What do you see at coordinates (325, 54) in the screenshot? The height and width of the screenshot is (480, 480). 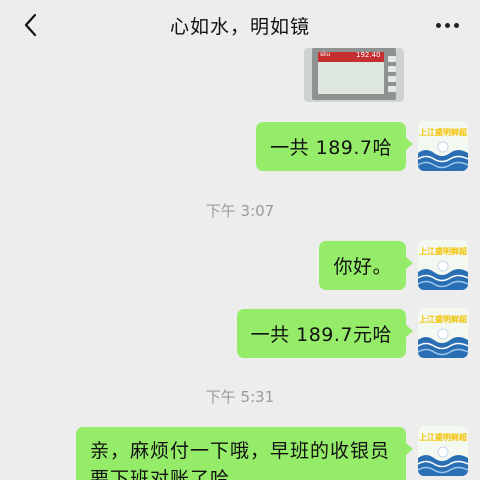 I see `register-sku-text: sku` at bounding box center [325, 54].